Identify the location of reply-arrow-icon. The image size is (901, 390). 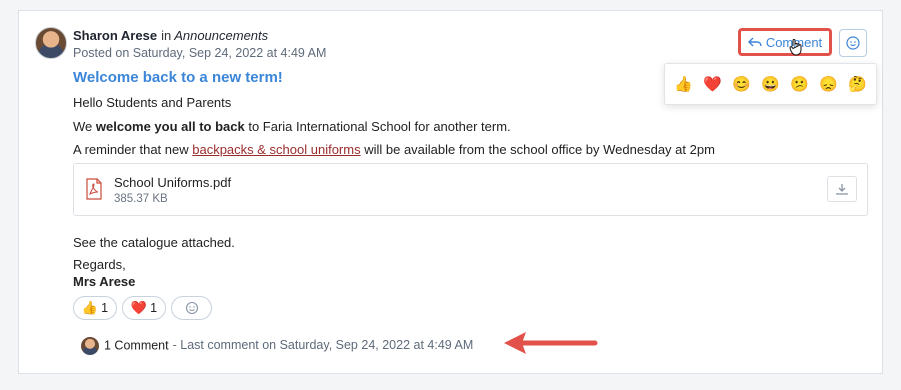
(754, 42).